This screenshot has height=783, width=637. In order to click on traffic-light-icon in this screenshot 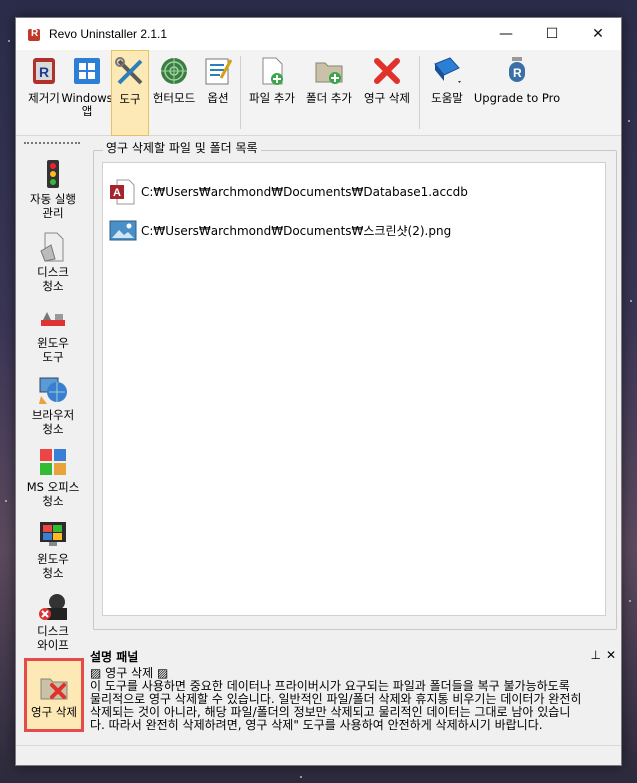, I will do `click(53, 174)`.